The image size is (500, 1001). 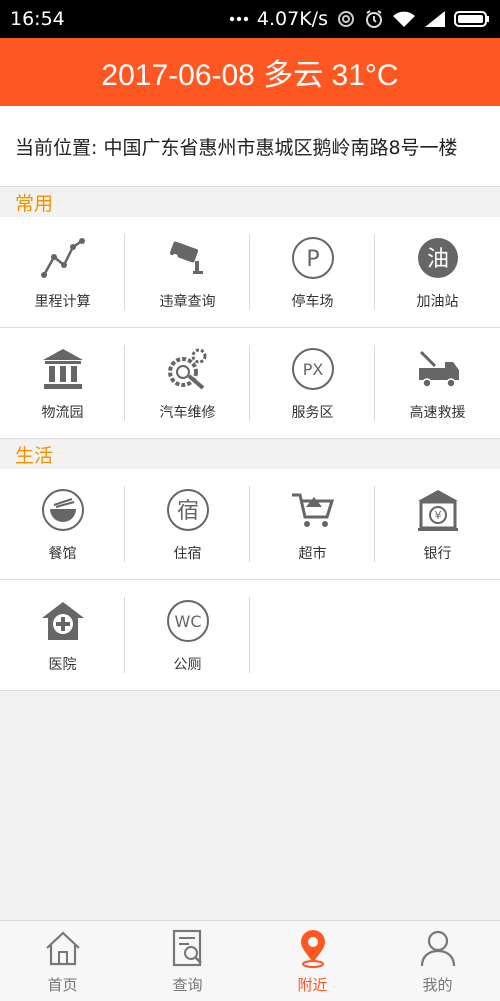 I want to click on gas-station-icon: 油, so click(x=438, y=258).